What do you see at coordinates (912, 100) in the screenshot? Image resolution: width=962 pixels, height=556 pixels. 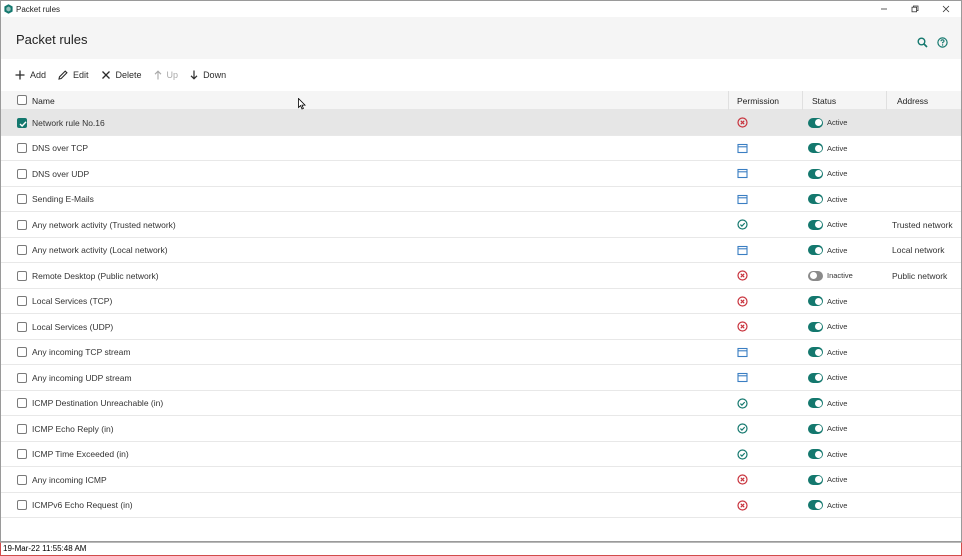 I see `column-header-address: Address` at bounding box center [912, 100].